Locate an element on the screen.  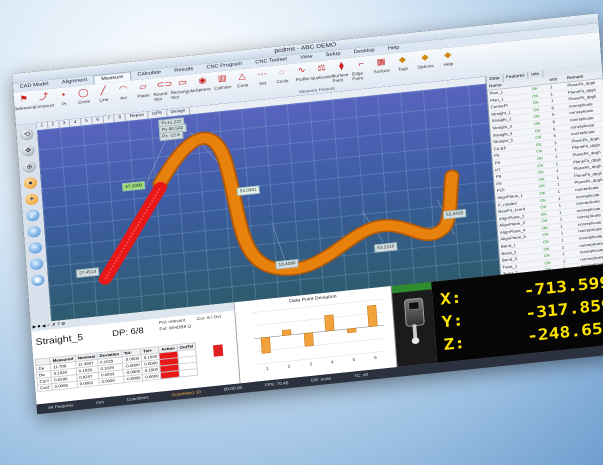
ribbon-button: ▭ Rectangular Slot is located at coordinates (183, 91).